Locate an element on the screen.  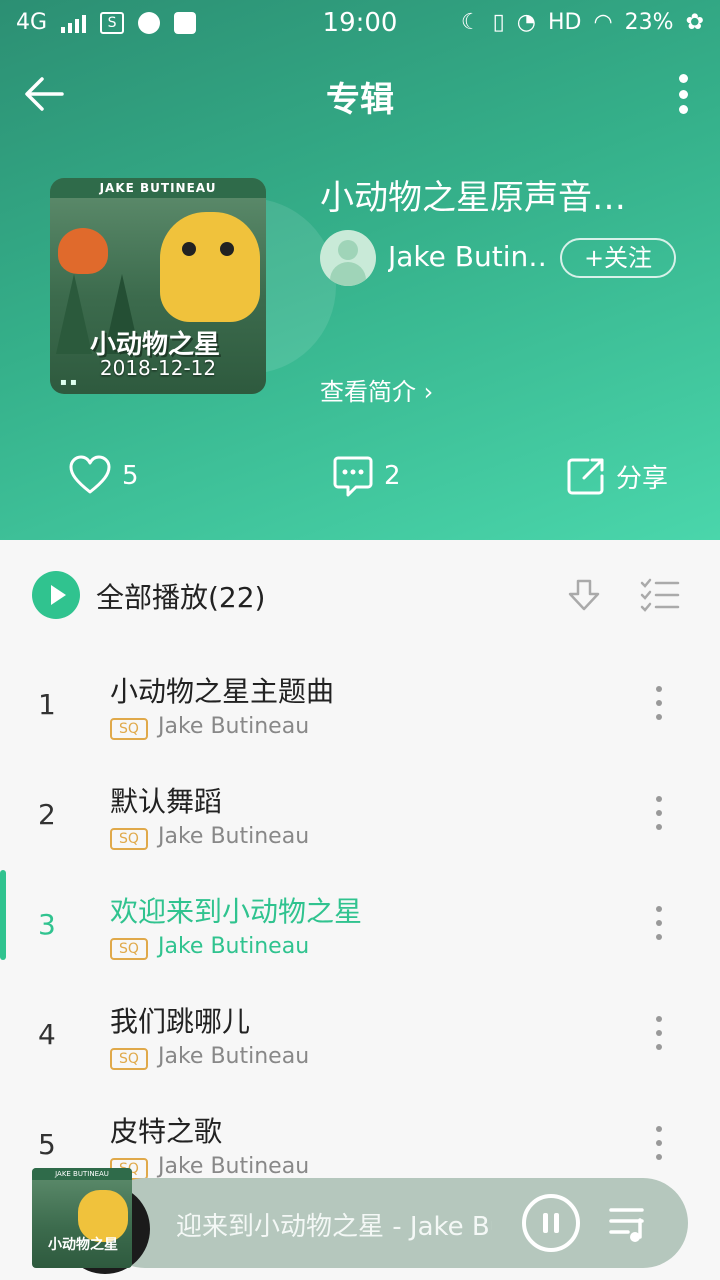
album-actions: 5 2 分享 is located at coordinates (360, 476).